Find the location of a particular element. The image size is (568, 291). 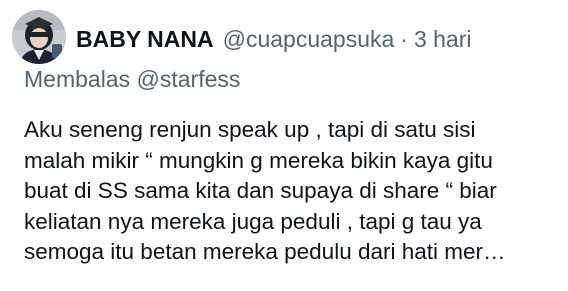

display-name: BABY NANA is located at coordinates (145, 39).